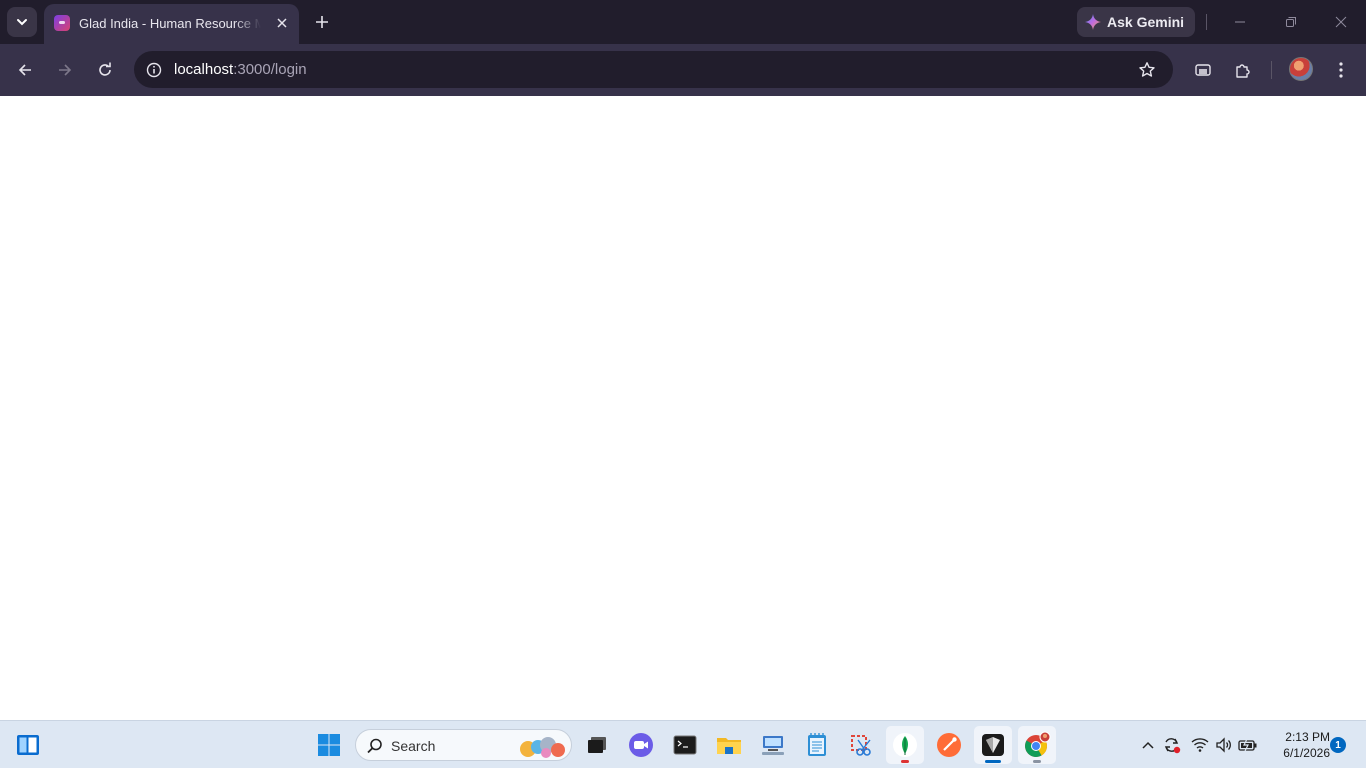 The height and width of the screenshot is (768, 1366). I want to click on zoom-app-button, so click(641, 745).